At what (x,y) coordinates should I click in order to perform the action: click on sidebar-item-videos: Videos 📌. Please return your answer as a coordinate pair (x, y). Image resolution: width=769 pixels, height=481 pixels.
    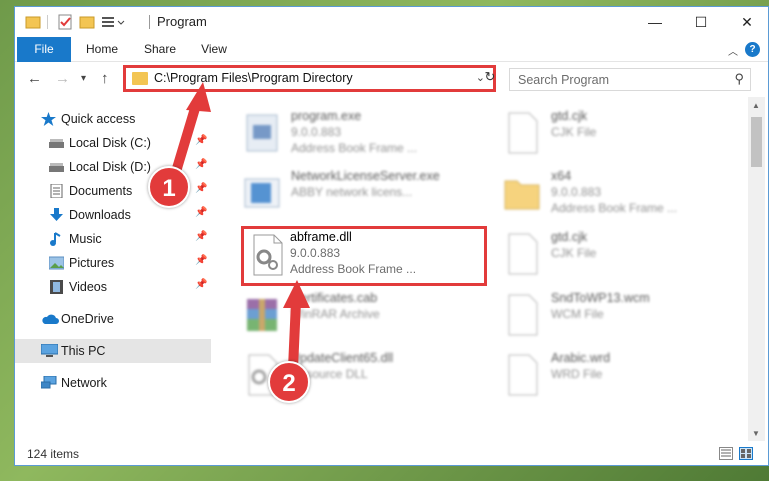
    Looking at the image, I should click on (113, 287).